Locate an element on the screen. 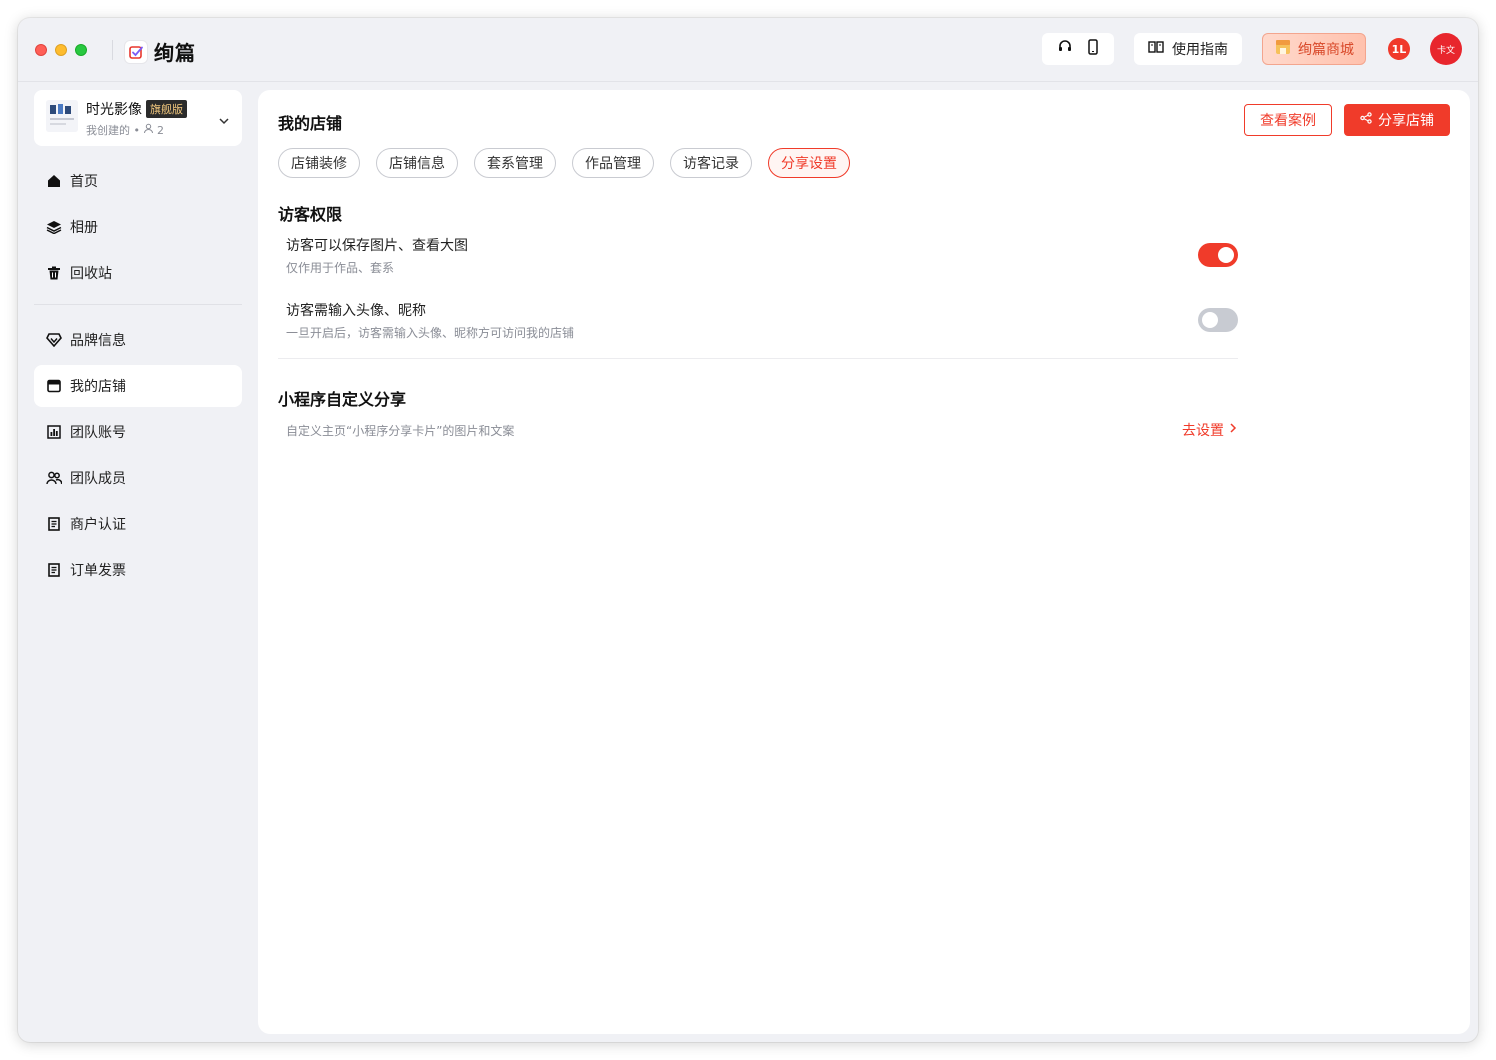 The height and width of the screenshot is (1060, 1496). page-title: 我的店铺 is located at coordinates (310, 123).